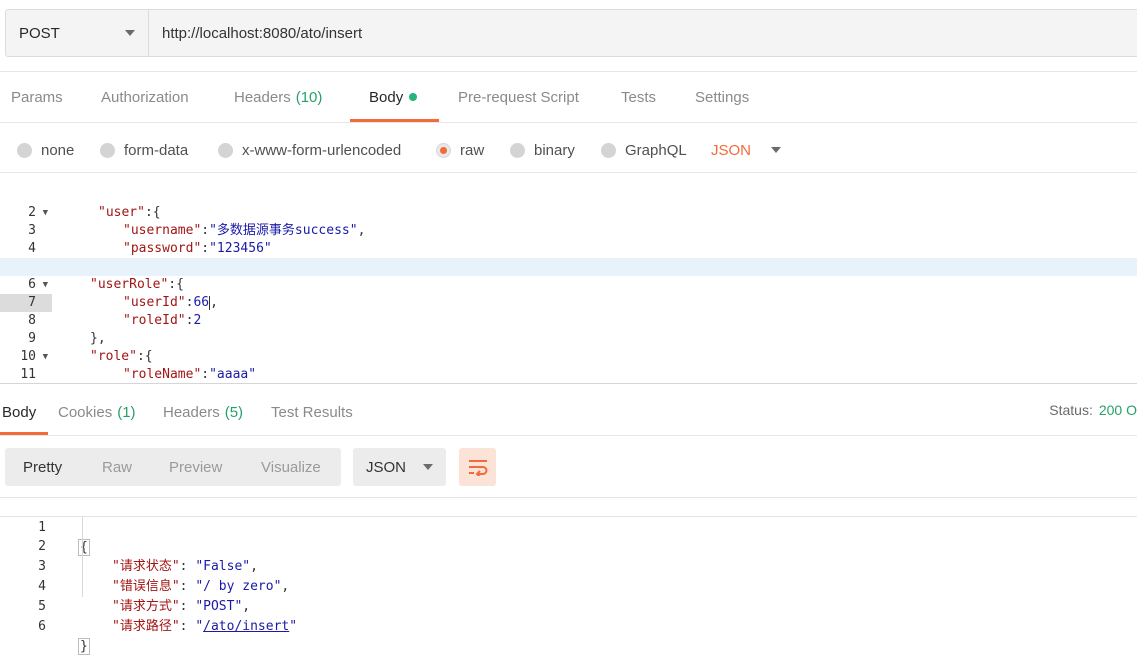 This screenshot has height=656, width=1137. Describe the element at coordinates (168, 616) in the screenshot. I see `response-line: 5 "请求路径": "/ato/insert"` at that location.